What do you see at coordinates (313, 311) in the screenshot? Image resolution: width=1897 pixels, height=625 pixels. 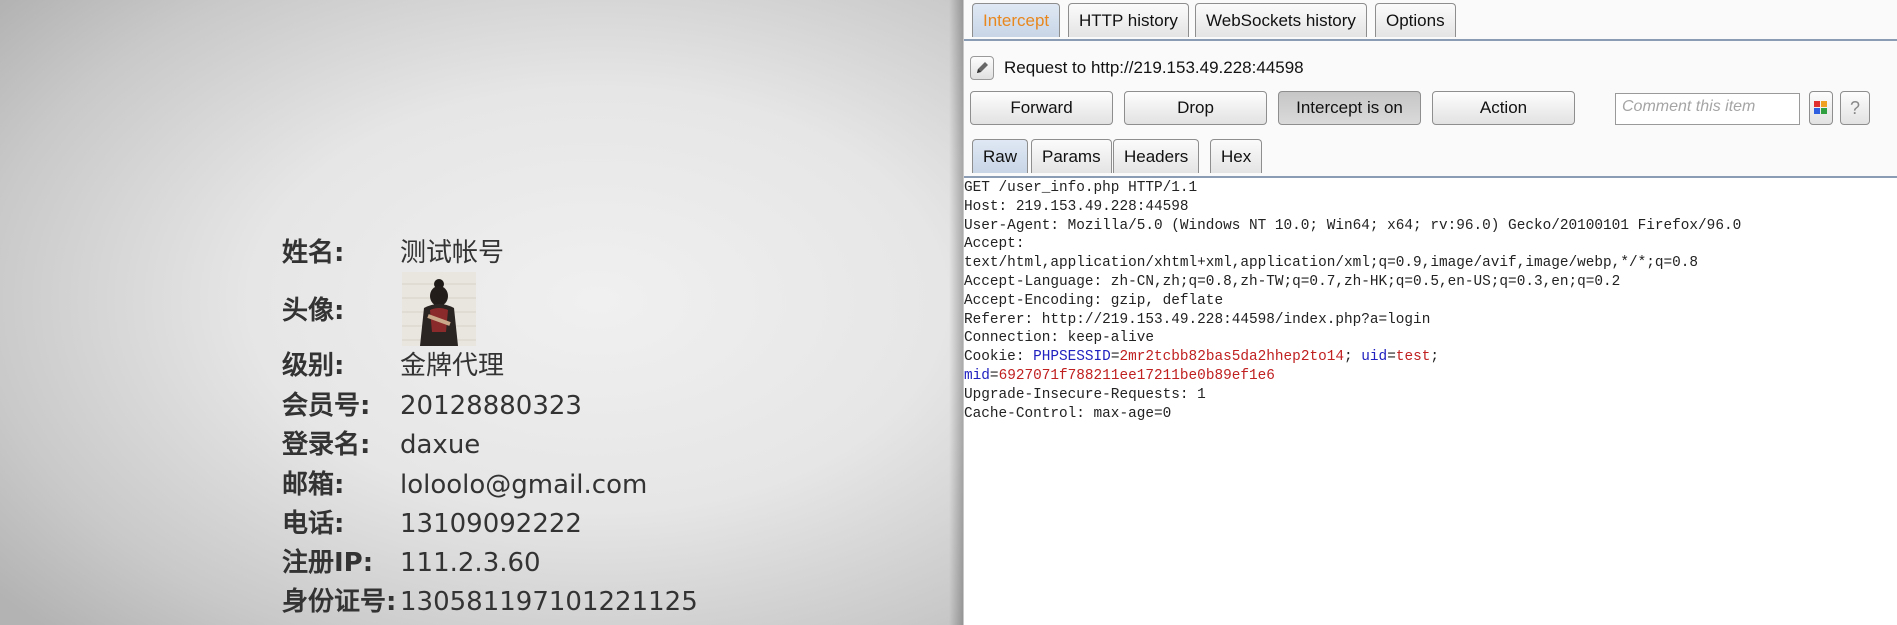 I see `avatar-label: 头像:` at bounding box center [313, 311].